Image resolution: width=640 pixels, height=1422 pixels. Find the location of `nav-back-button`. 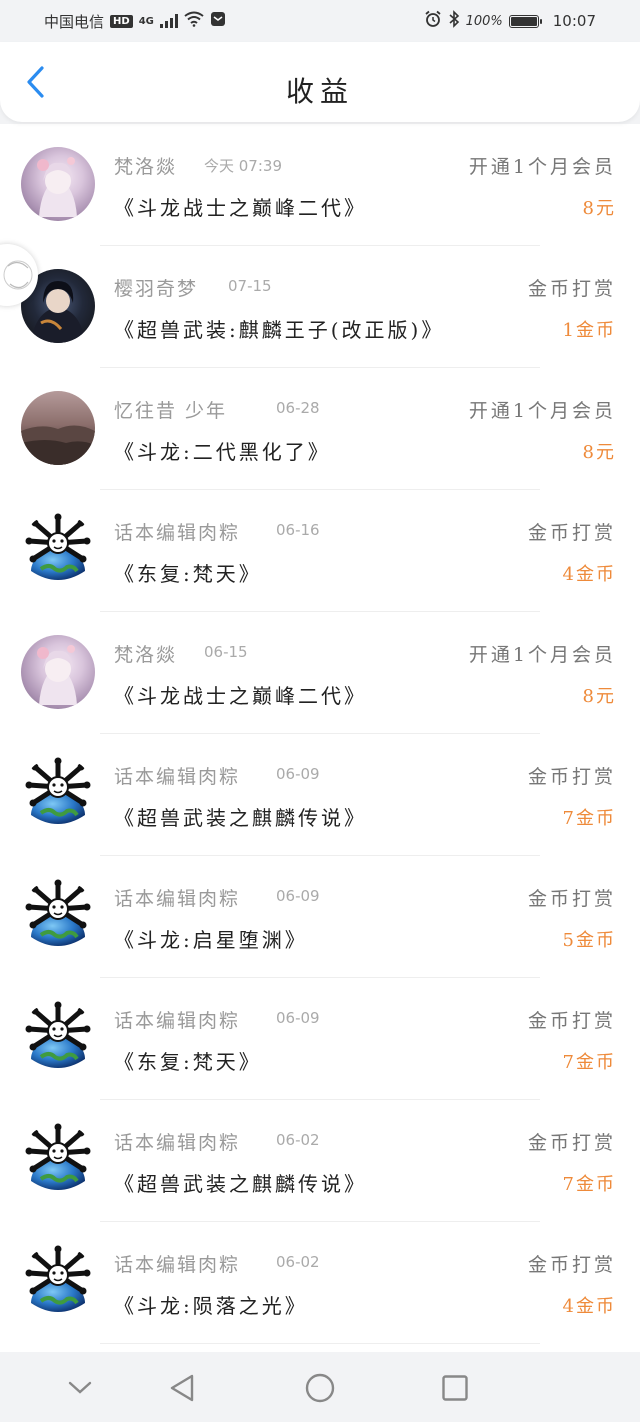

nav-back-button is located at coordinates (182, 1388).